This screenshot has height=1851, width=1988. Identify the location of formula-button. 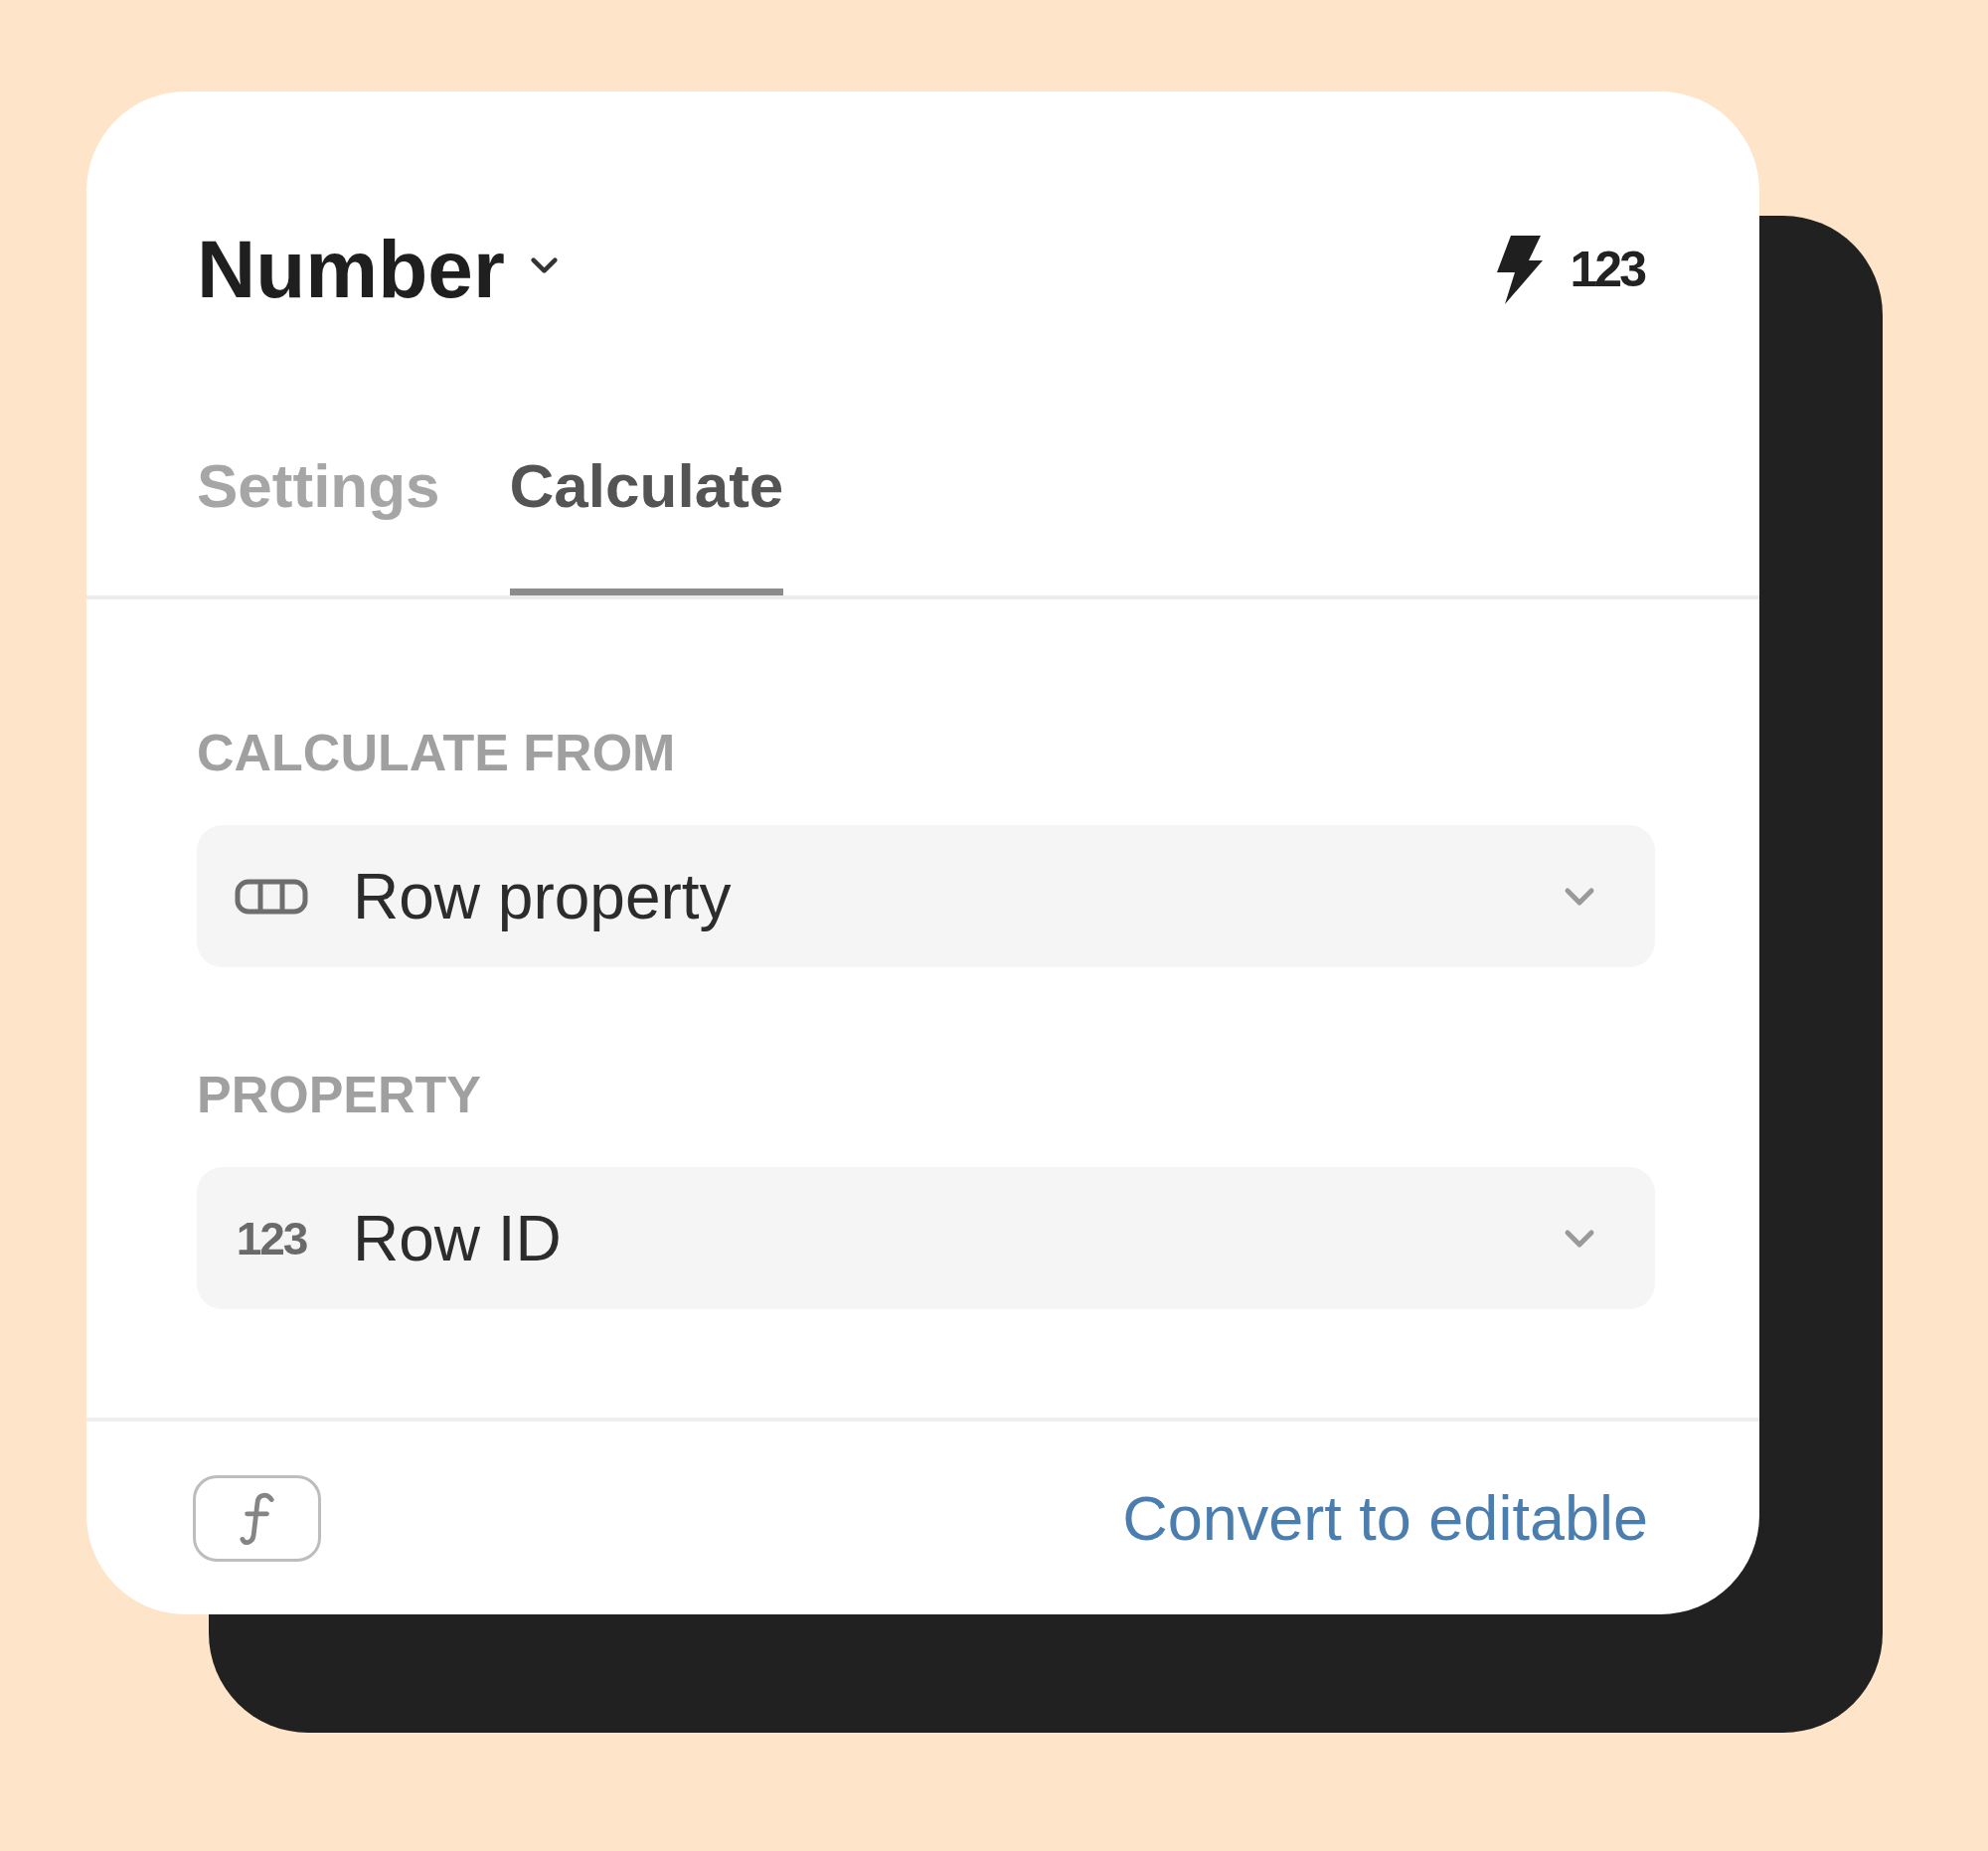
(257, 1519).